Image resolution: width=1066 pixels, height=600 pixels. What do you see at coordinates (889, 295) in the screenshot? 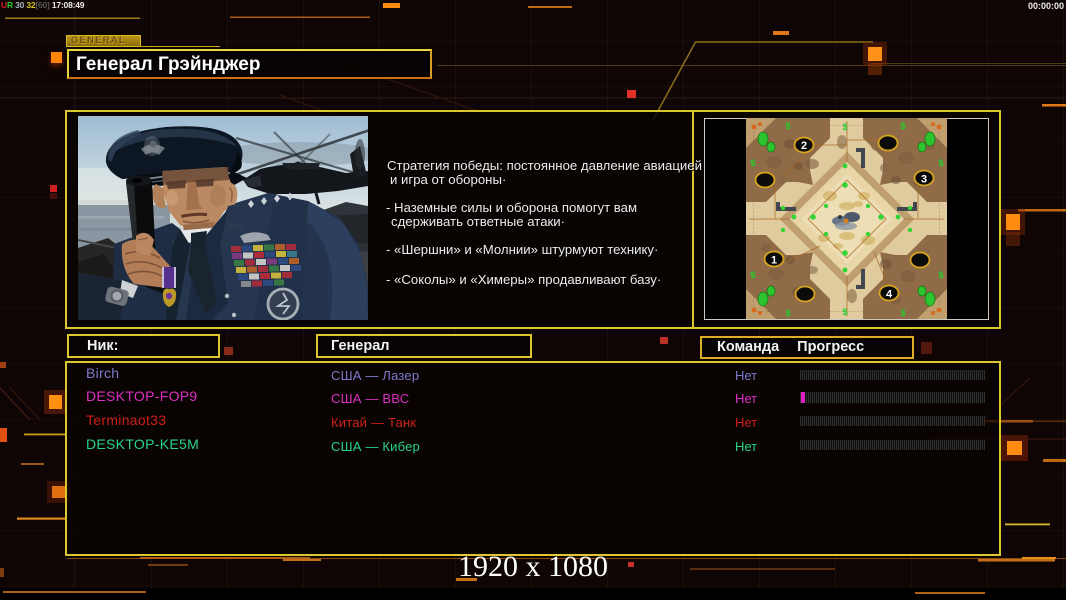
I see `svg-text: 4` at bounding box center [889, 295].